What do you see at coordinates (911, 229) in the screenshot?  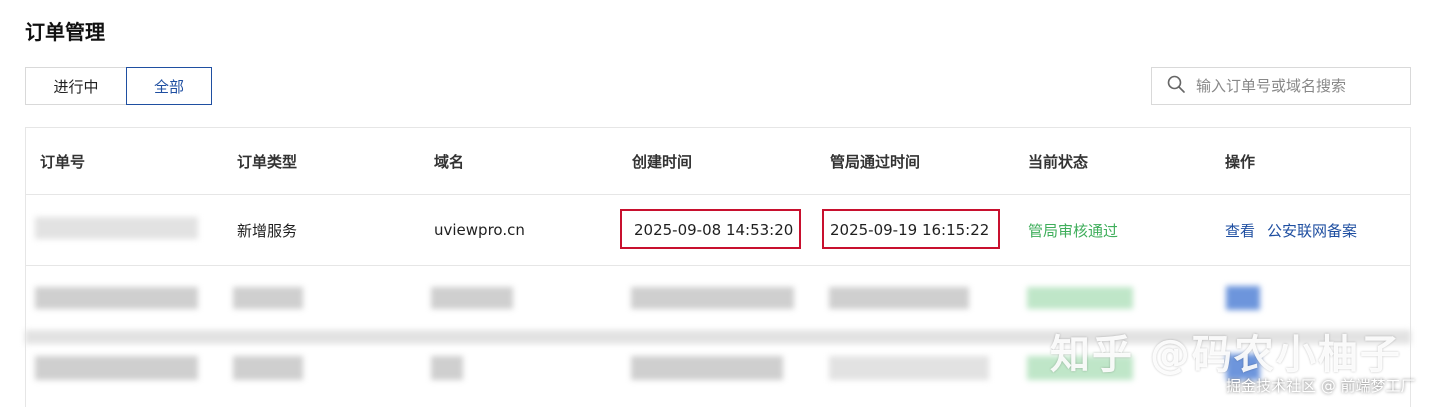 I see `approved-at-highlight` at bounding box center [911, 229].